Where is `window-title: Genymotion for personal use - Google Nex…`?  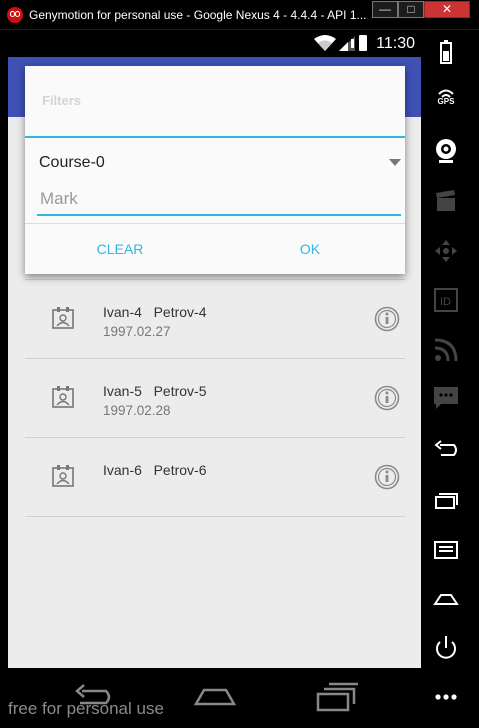 window-title: Genymotion for personal use - Google Nex… is located at coordinates (197, 15).